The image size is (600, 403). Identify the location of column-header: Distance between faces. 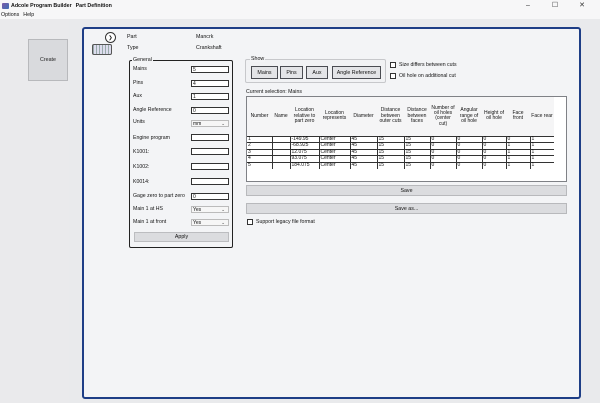
(417, 116).